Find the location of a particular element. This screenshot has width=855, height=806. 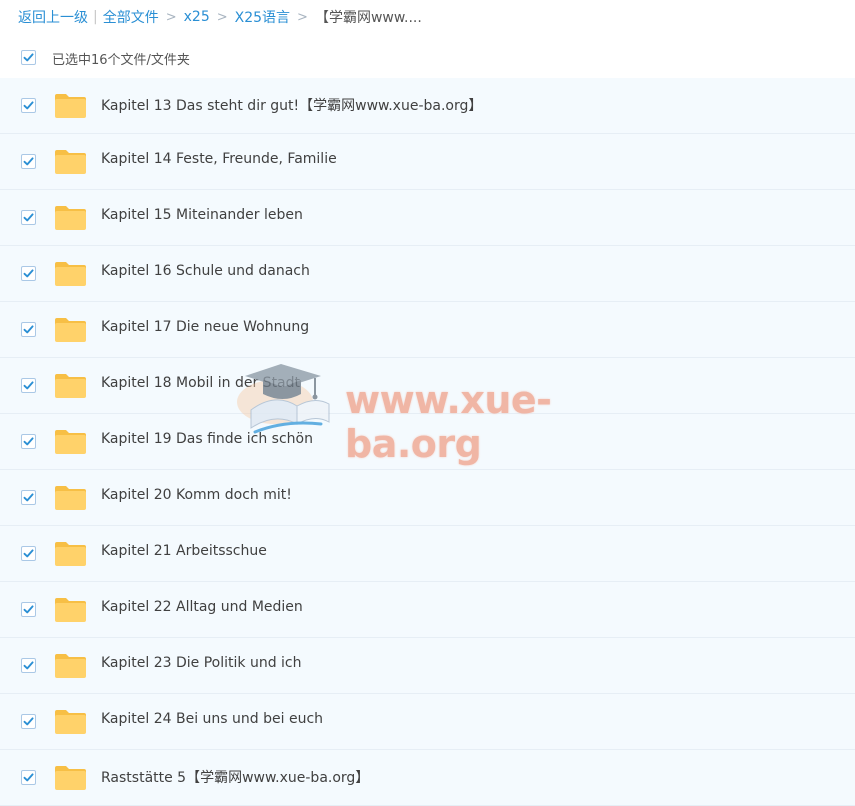

breadcrumb-all-files: 全部文件 is located at coordinates (131, 17).